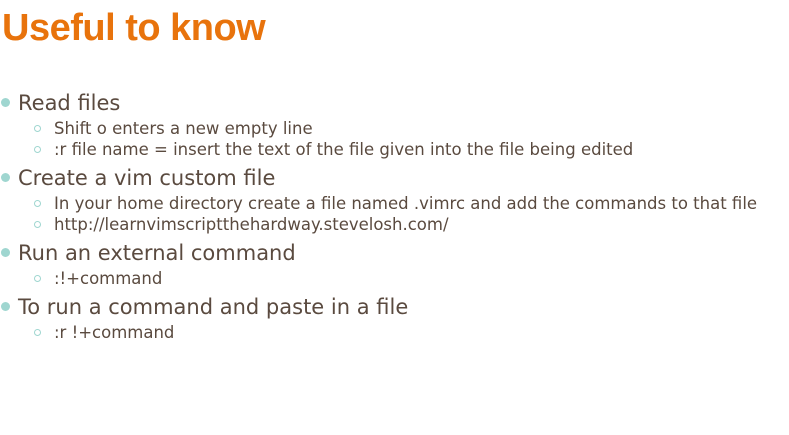 This screenshot has height=435, width=789. I want to click on section-heading: Read files, so click(69, 103).